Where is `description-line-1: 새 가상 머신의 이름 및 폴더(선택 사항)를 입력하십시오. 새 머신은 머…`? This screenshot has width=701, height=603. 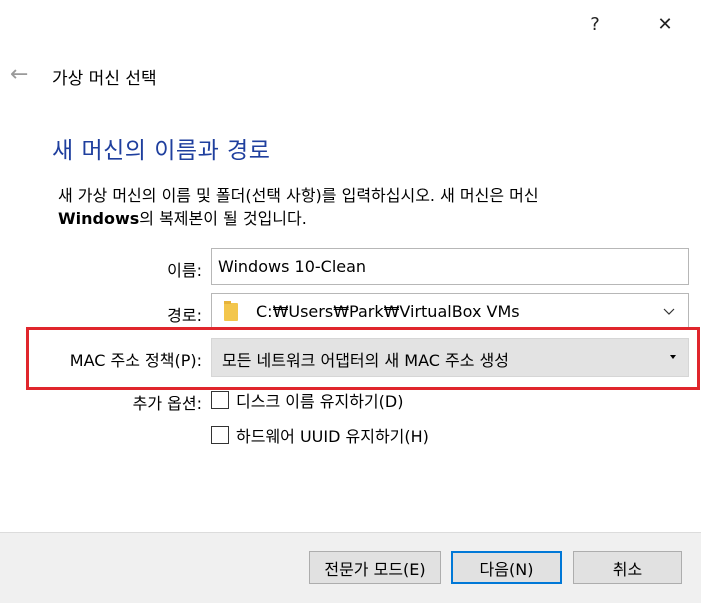
description-line-1: 새 가상 머신의 이름 및 폴더(선택 사항)를 입력하십시오. 새 머신은 머… is located at coordinates (298, 195).